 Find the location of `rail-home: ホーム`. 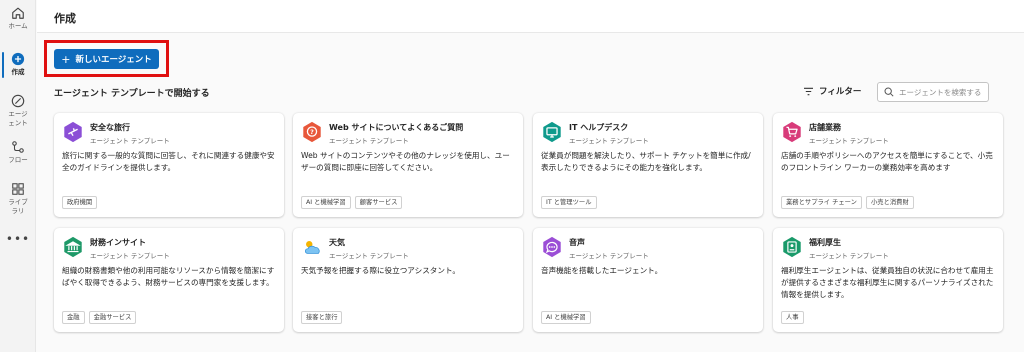

rail-home: ホーム is located at coordinates (18, 18).